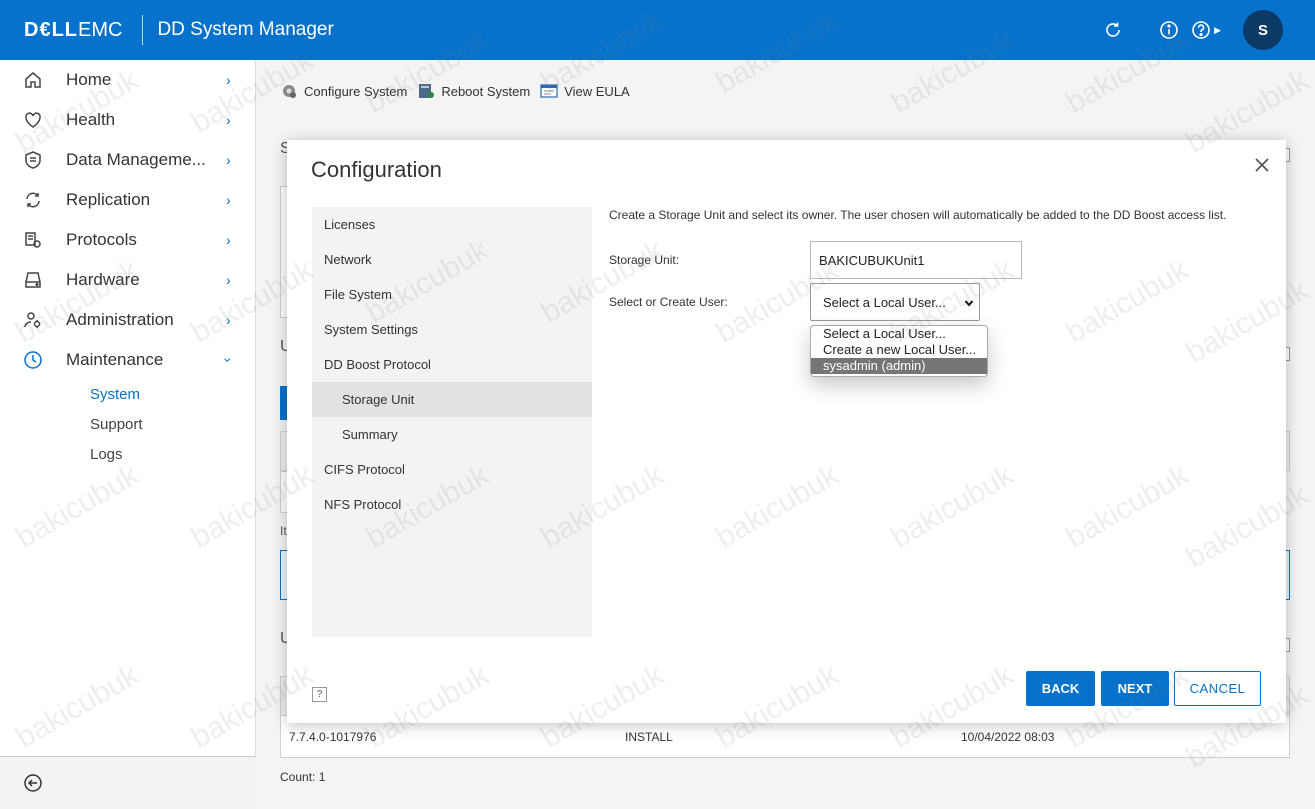 The image size is (1315, 809). Describe the element at coordinates (1169, 30) in the screenshot. I see `info-icon` at that location.